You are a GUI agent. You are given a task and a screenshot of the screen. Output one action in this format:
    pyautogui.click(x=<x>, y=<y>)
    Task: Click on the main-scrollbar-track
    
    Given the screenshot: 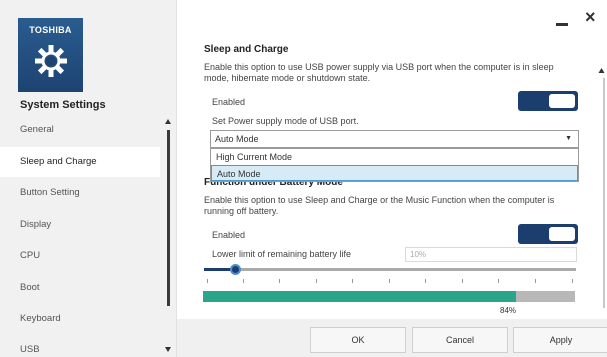 What is the action you would take?
    pyautogui.click(x=604, y=193)
    